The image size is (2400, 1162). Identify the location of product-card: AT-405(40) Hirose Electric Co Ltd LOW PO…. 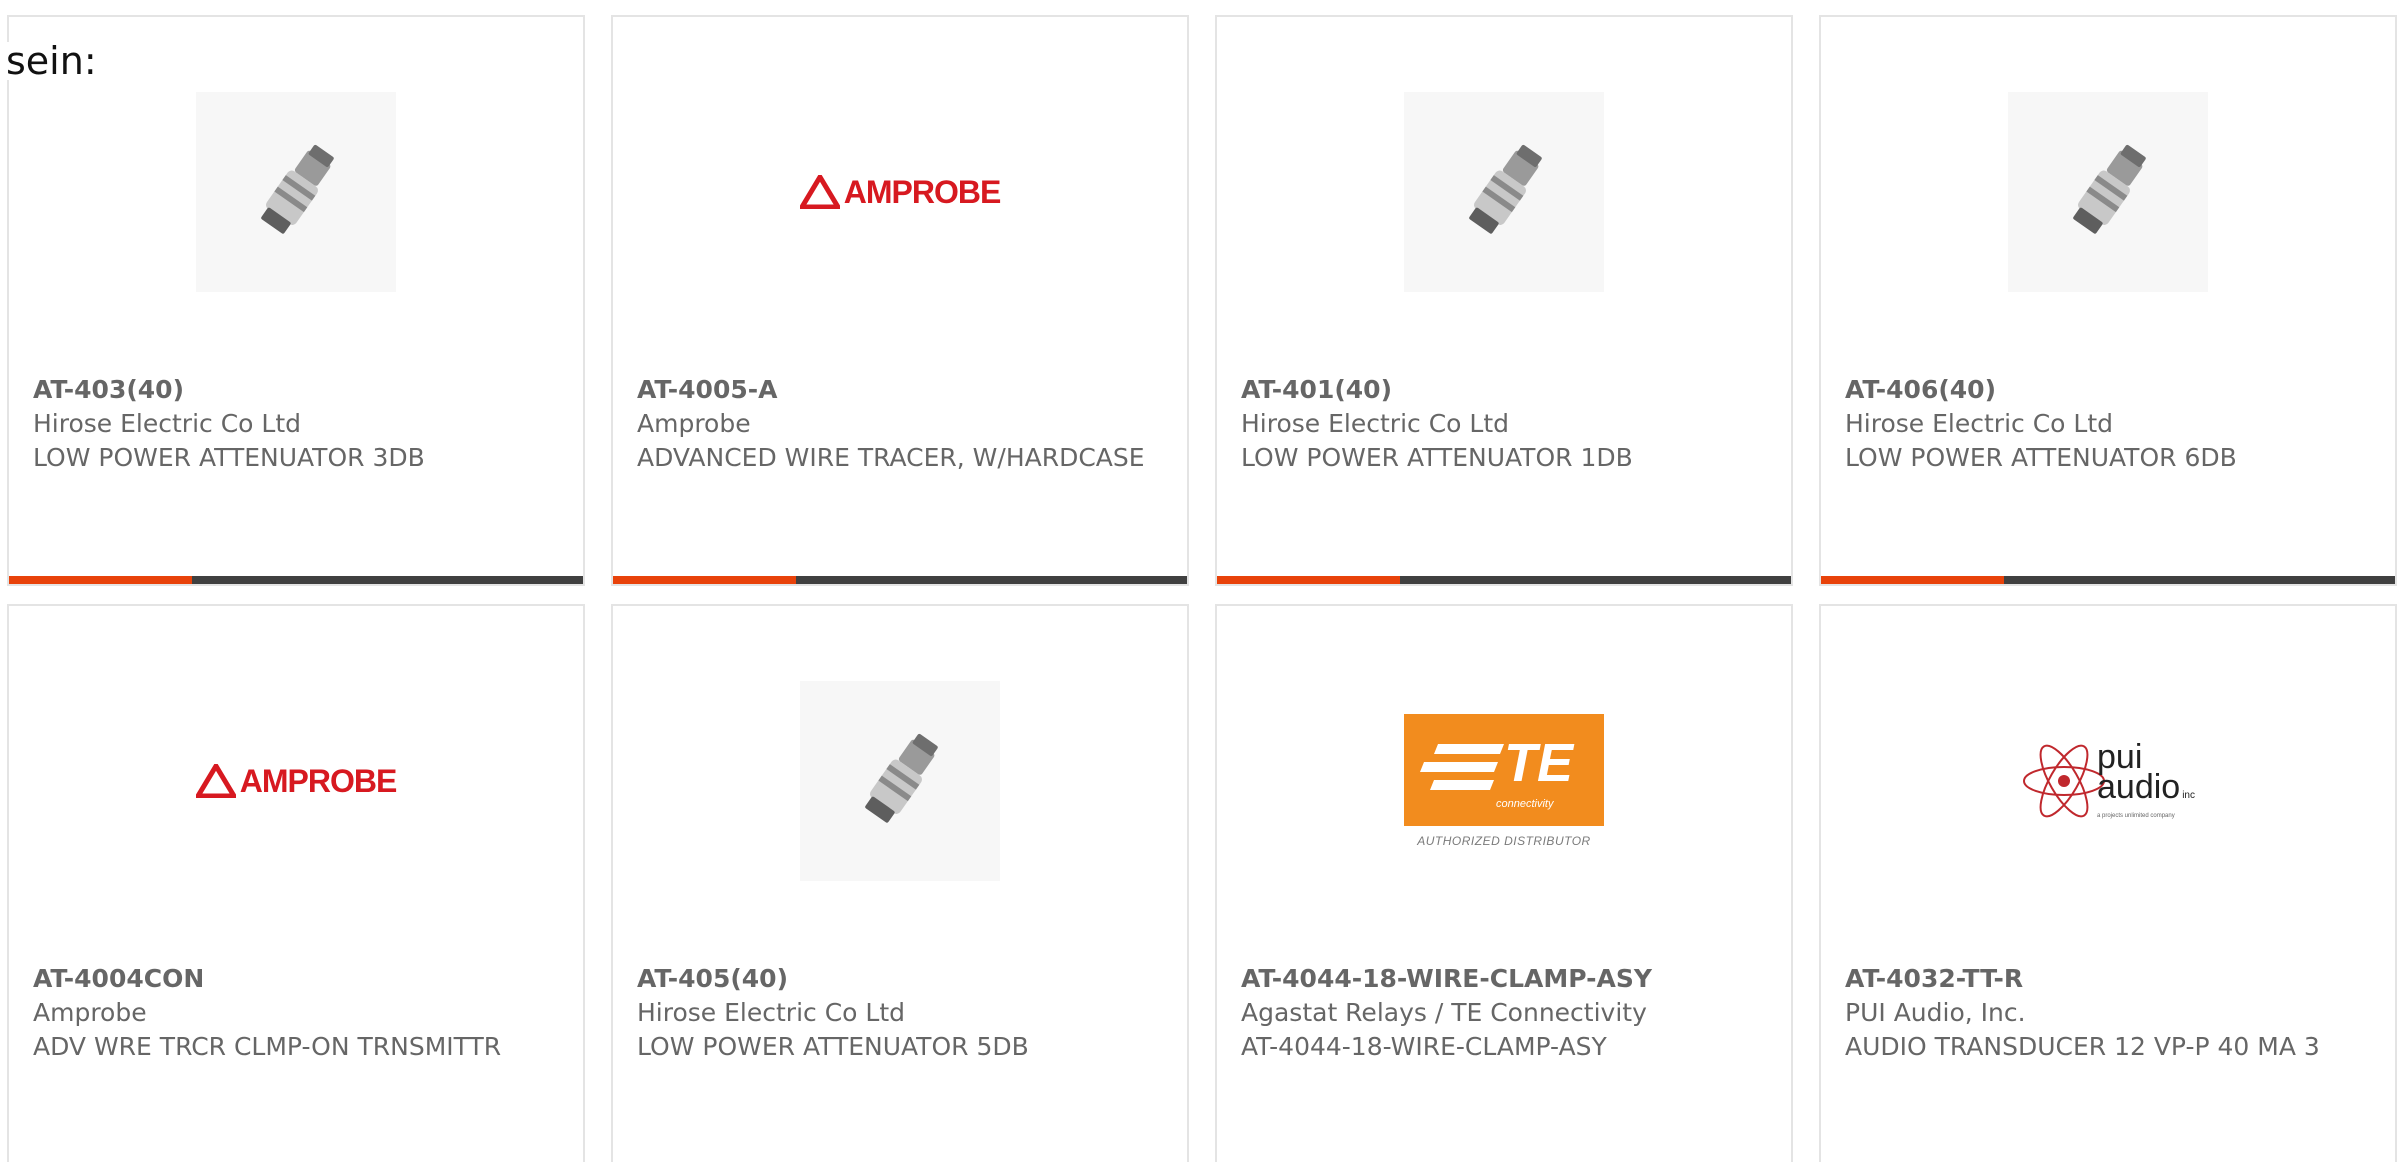
(900, 883).